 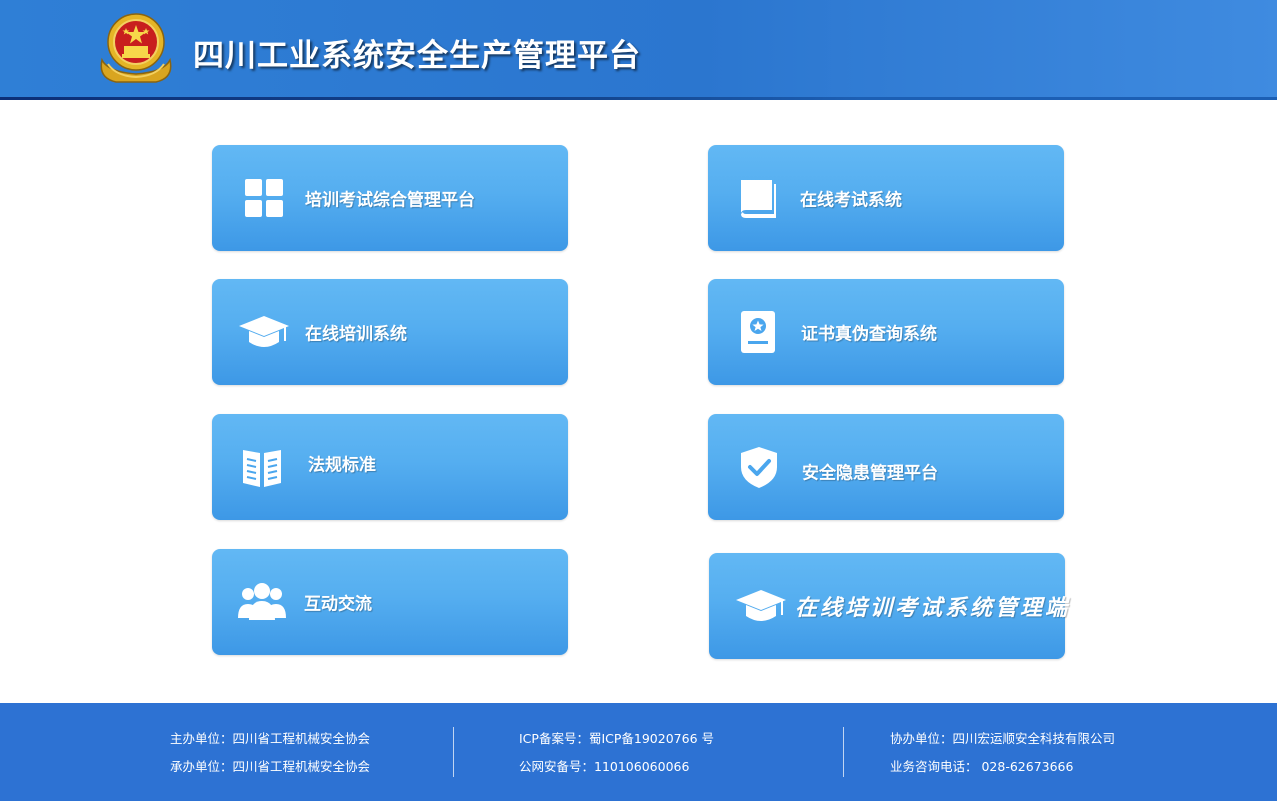 I want to click on grid-icon, so click(x=264, y=198).